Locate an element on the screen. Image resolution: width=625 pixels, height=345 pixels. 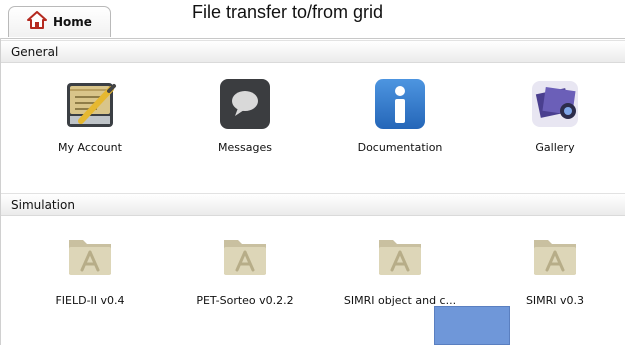
section-header-general: General is located at coordinates (313, 51).